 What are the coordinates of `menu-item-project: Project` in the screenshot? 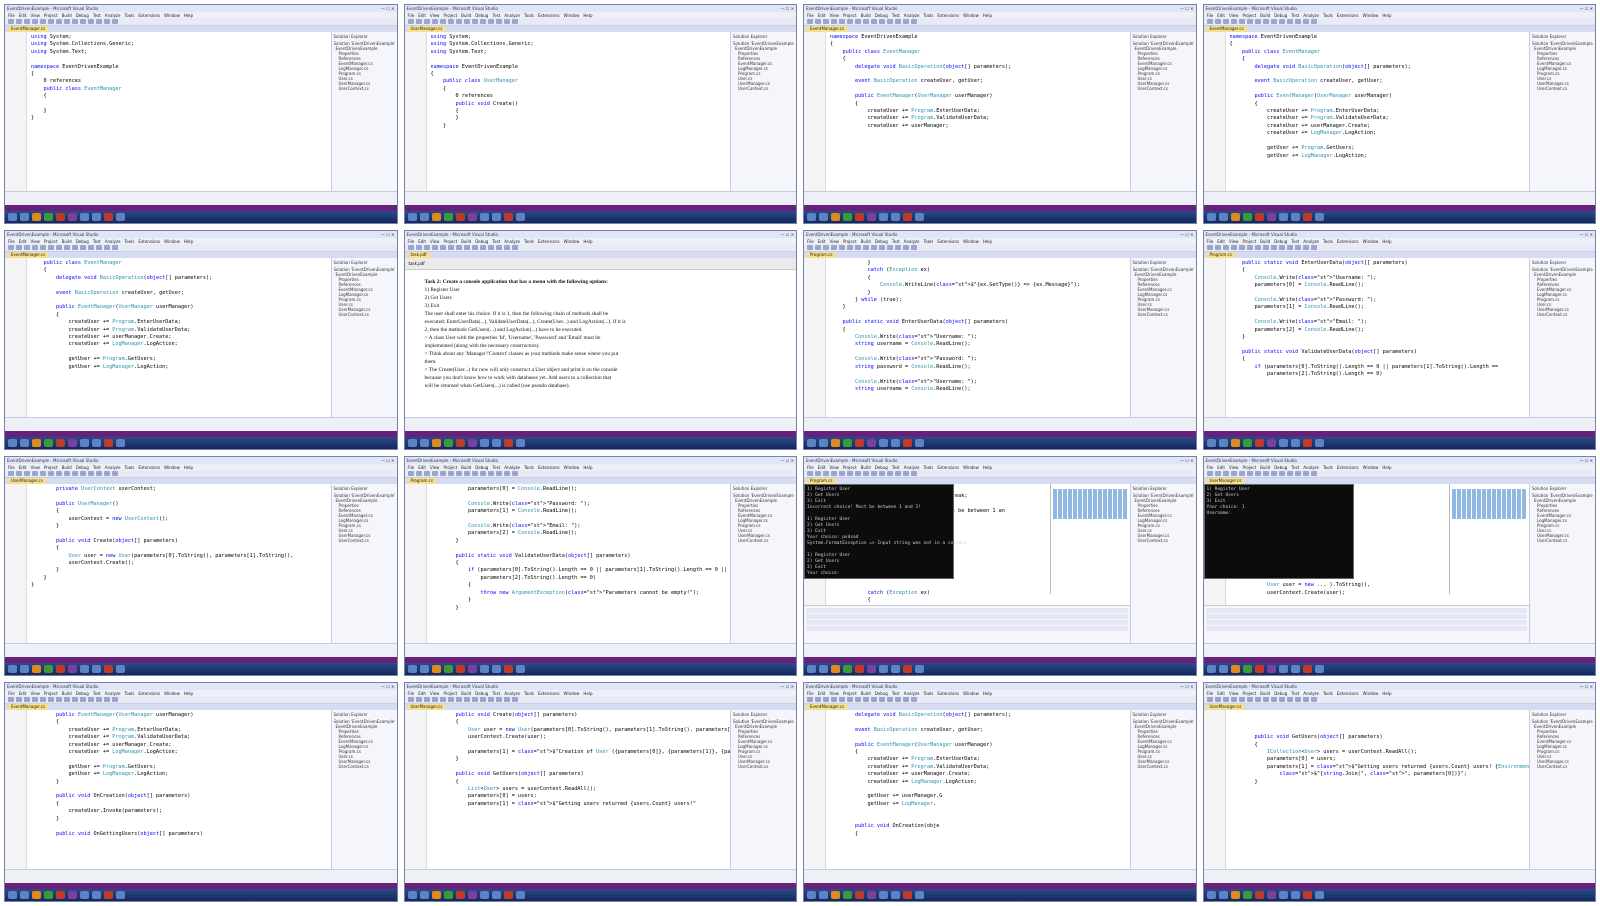 It's located at (1249, 467).